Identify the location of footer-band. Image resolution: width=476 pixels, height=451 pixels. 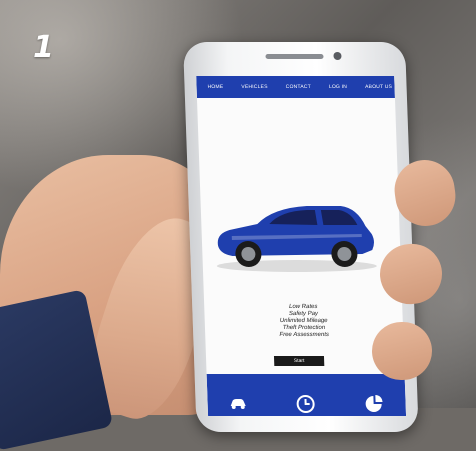
(306, 395).